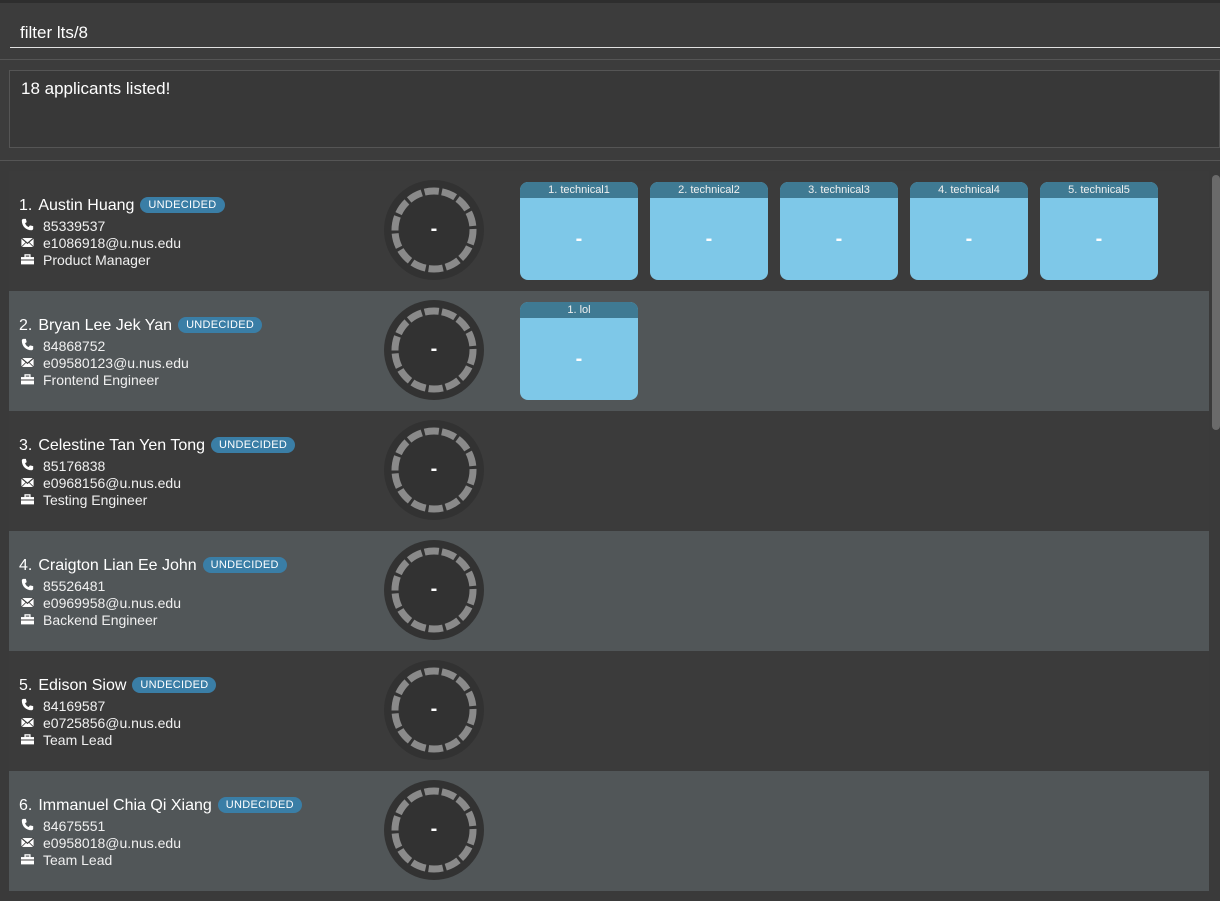 This screenshot has width=1220, height=901. Describe the element at coordinates (100, 243) in the screenshot. I see `email-row: e1086918@u.nus.edu` at that location.